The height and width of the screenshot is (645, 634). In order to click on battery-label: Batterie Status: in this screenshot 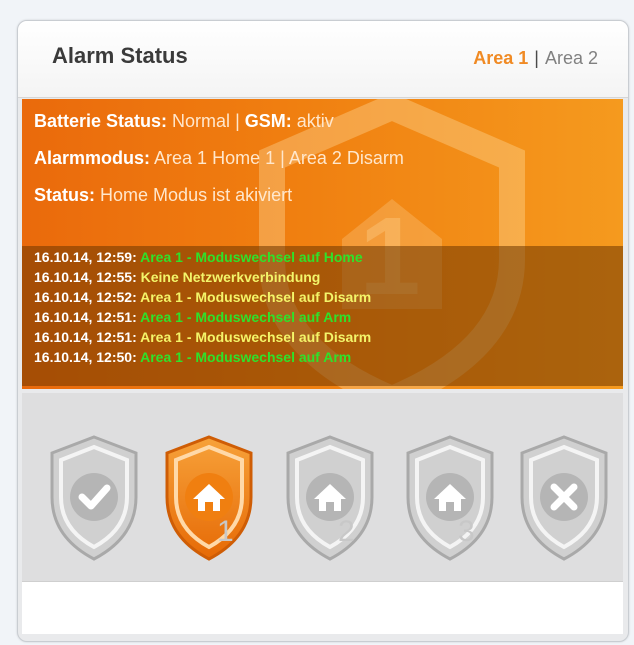, I will do `click(101, 121)`.